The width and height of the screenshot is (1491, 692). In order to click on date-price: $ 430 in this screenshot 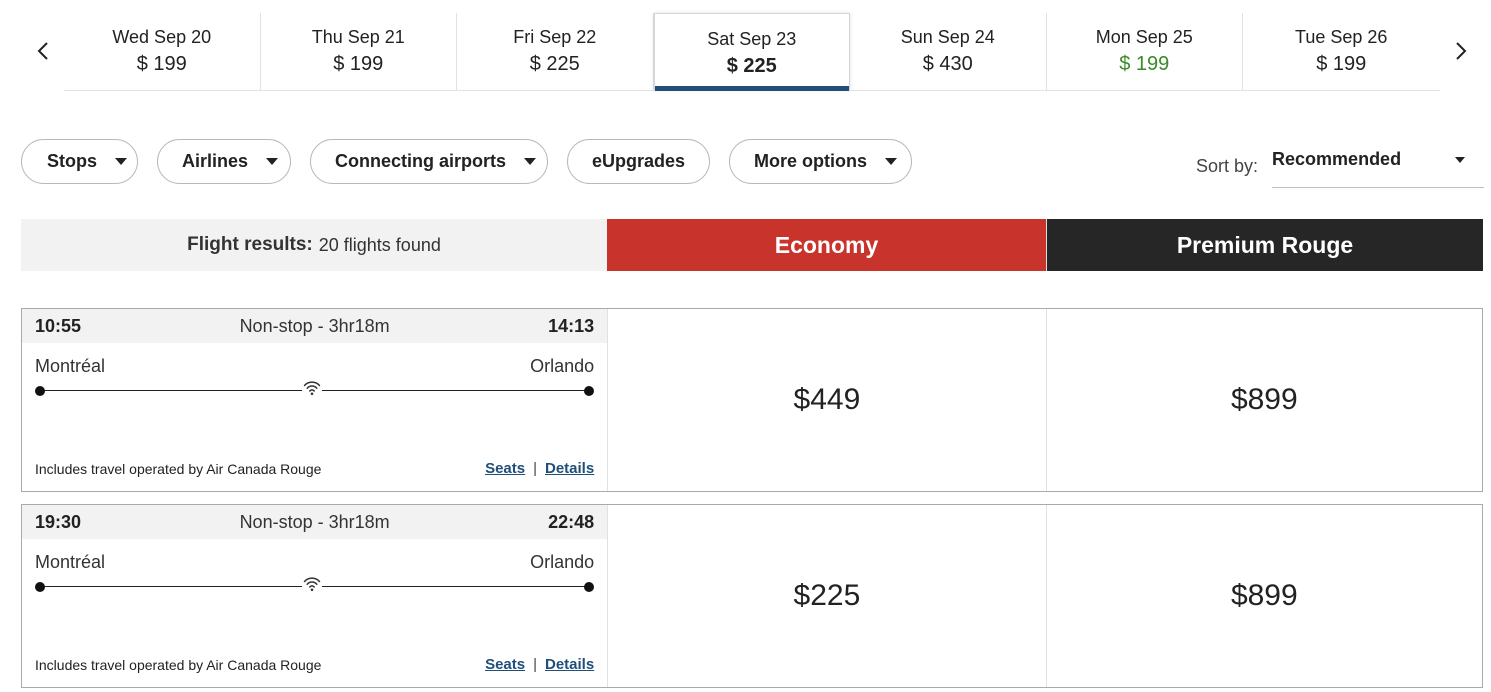, I will do `click(947, 64)`.